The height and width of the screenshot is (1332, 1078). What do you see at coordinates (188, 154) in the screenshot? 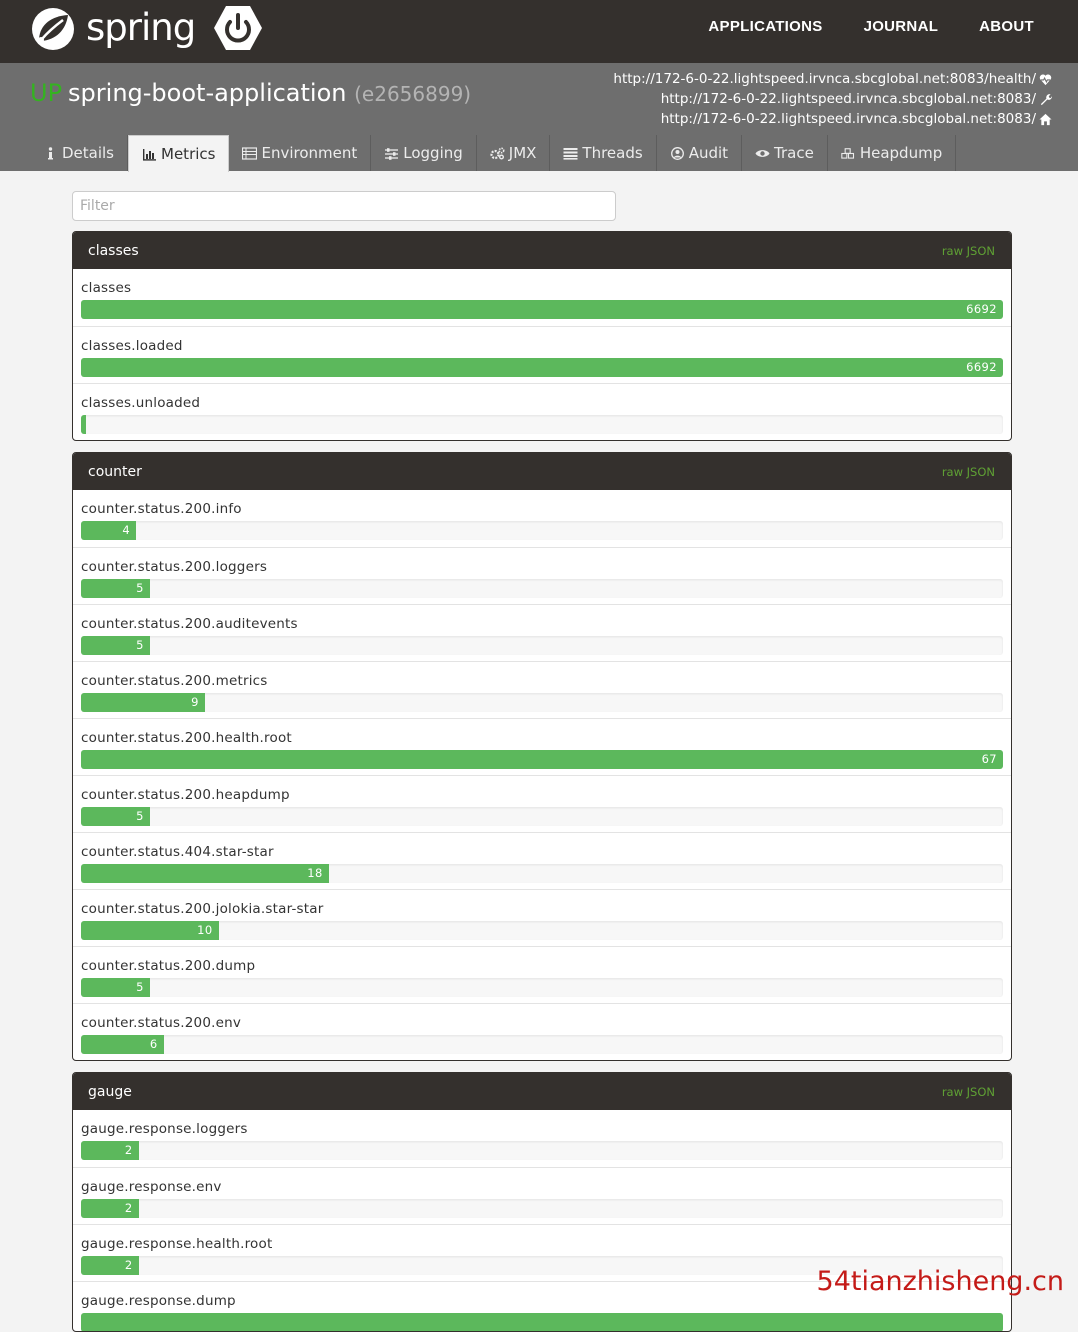
I see `tab-label: Metrics` at bounding box center [188, 154].